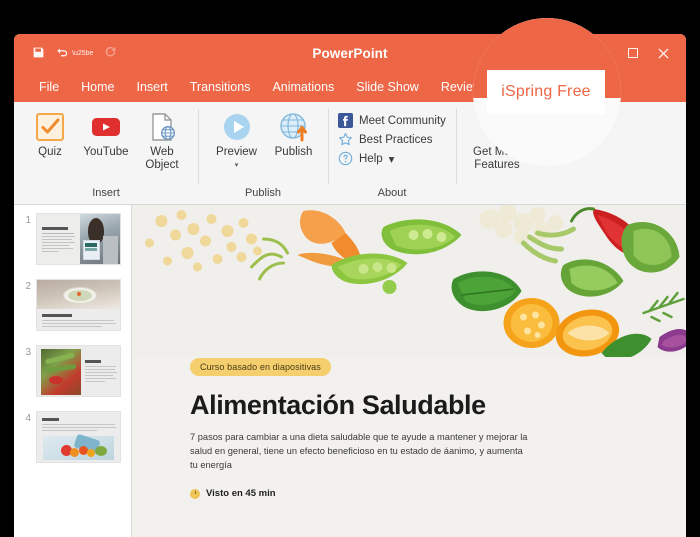 The height and width of the screenshot is (537, 700). I want to click on clock-icon, so click(195, 493).